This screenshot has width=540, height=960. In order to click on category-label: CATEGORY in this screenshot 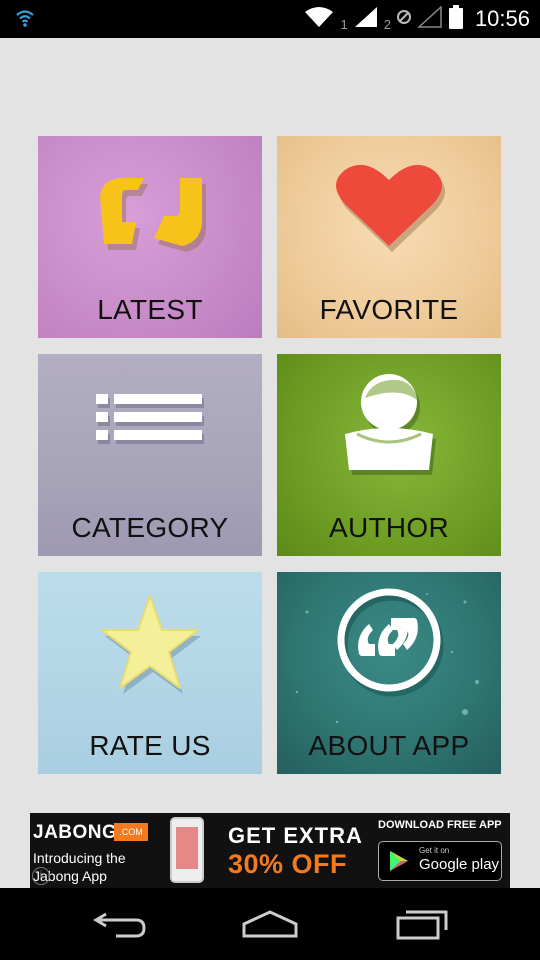, I will do `click(150, 527)`.